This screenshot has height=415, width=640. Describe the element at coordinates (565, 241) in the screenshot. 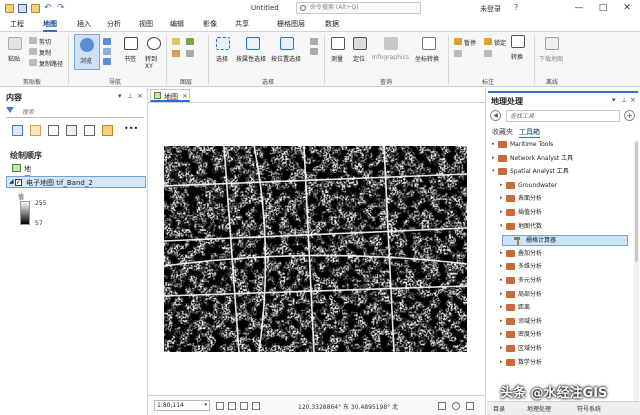

I see `tool-item: 栅格计算器` at that location.